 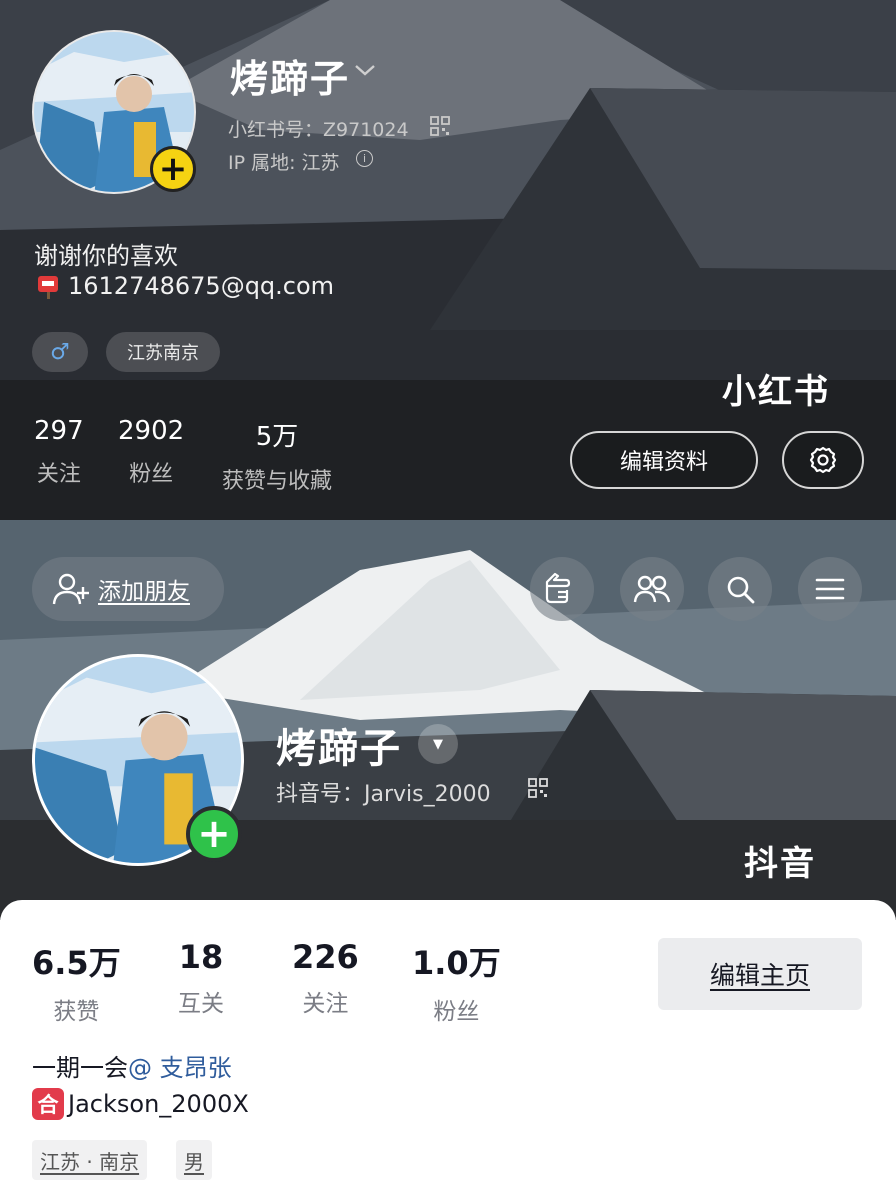 What do you see at coordinates (780, 864) in the screenshot?
I see `brand-caption: 抖音` at bounding box center [780, 864].